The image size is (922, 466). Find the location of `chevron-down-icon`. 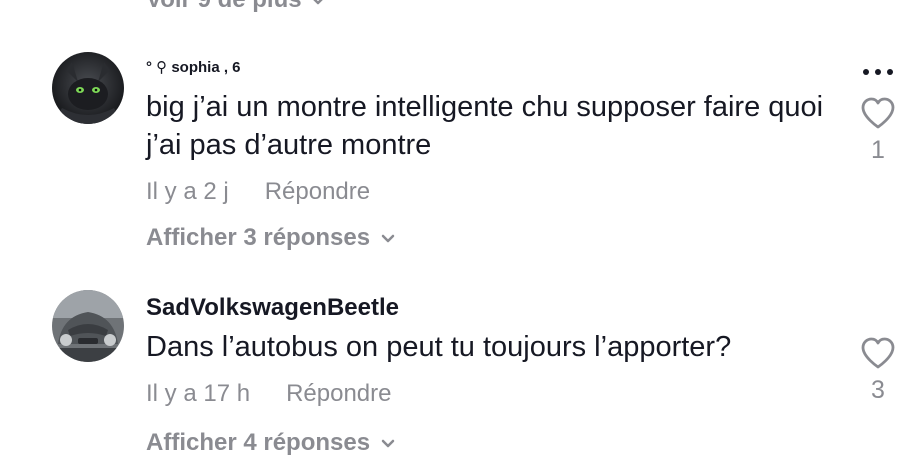

chevron-down-icon is located at coordinates (388, 443).